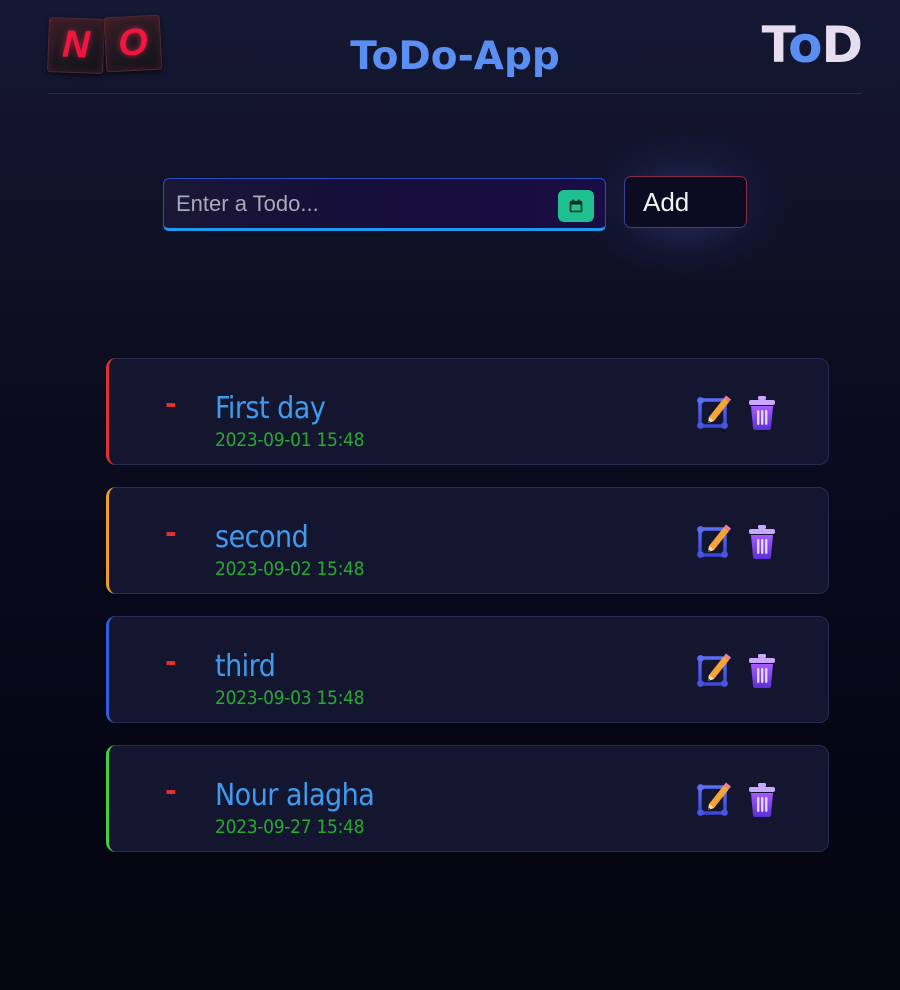 The width and height of the screenshot is (900, 990). I want to click on brand-part-2: o, so click(805, 45).